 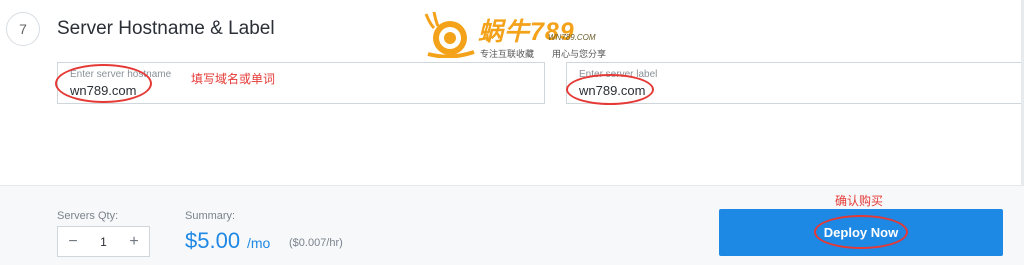 I want to click on watermark-logo: 蜗牛789 WN789.COM 专注互联收藏 用心与您分享, so click(x=517, y=35).